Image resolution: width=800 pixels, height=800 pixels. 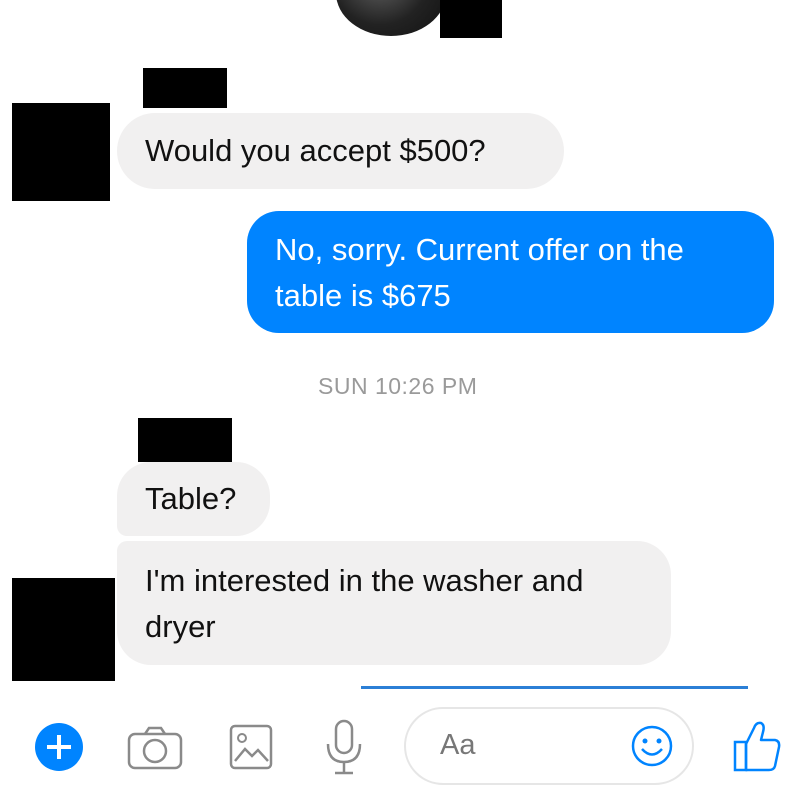 I want to click on camera-icon, so click(x=155, y=748).